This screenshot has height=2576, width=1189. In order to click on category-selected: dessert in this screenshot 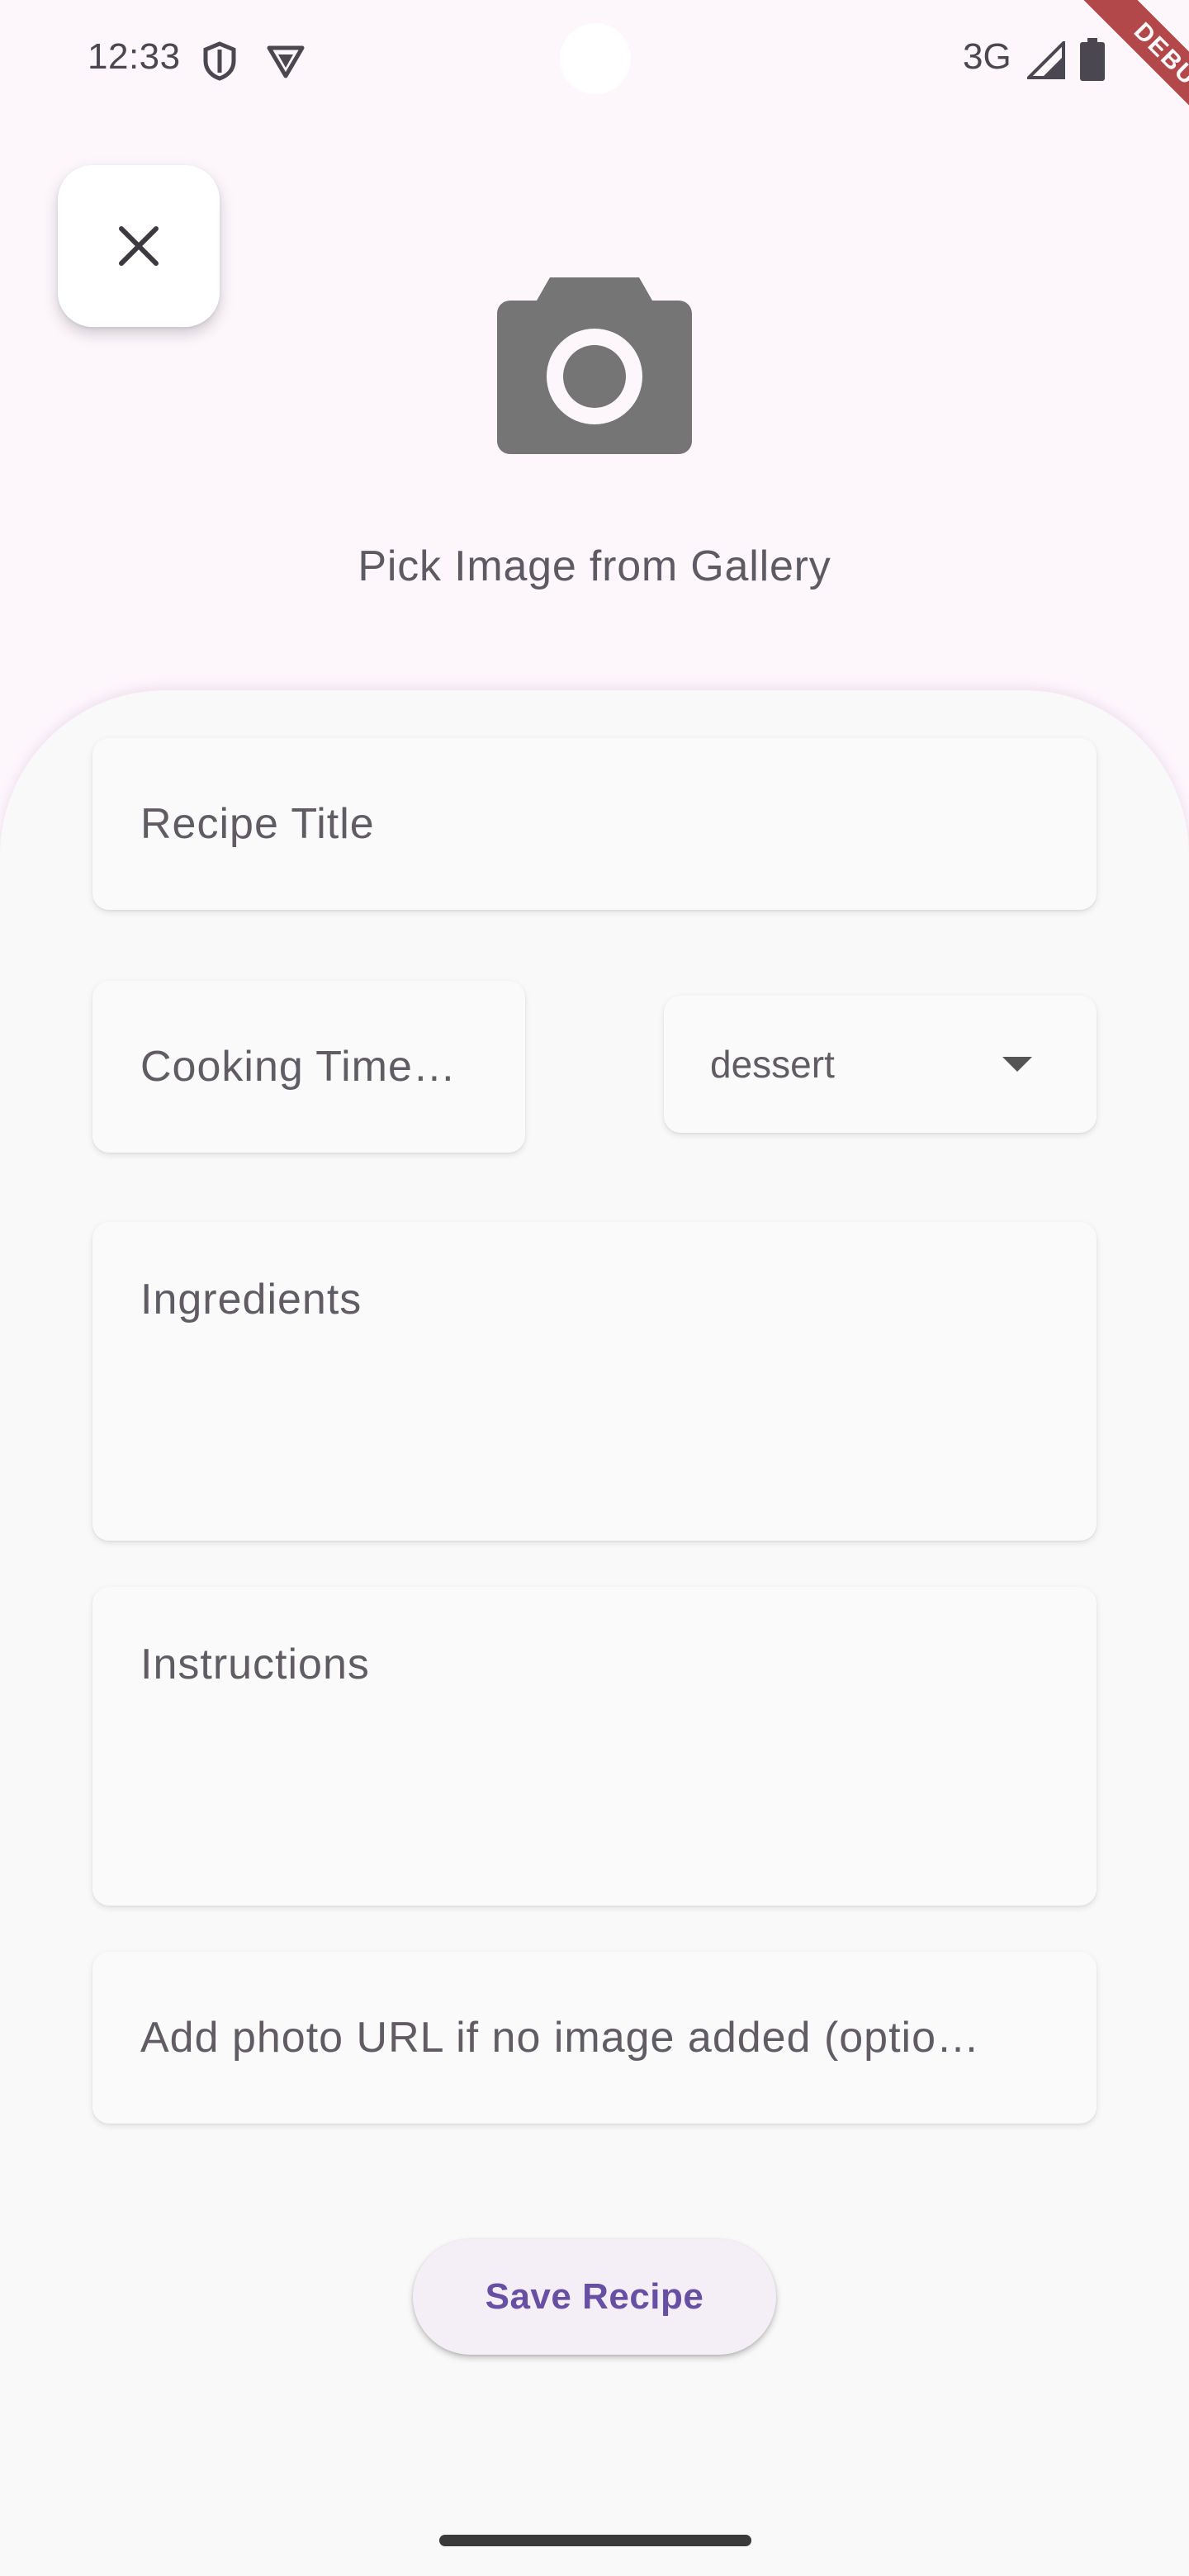, I will do `click(772, 1064)`.